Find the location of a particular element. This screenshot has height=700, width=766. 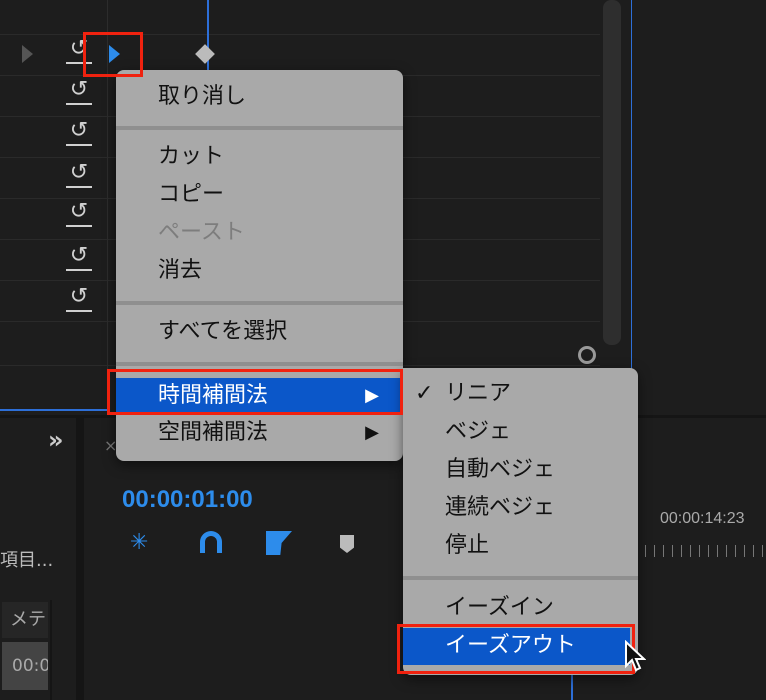

ruler-time-label: 00:00:14:23 is located at coordinates (702, 518).